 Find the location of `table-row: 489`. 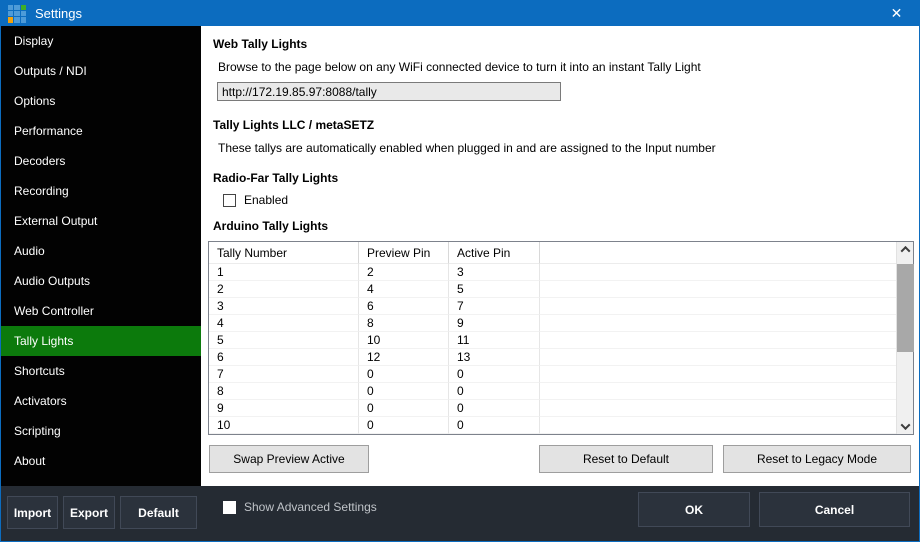

table-row: 489 is located at coordinates (552, 323).